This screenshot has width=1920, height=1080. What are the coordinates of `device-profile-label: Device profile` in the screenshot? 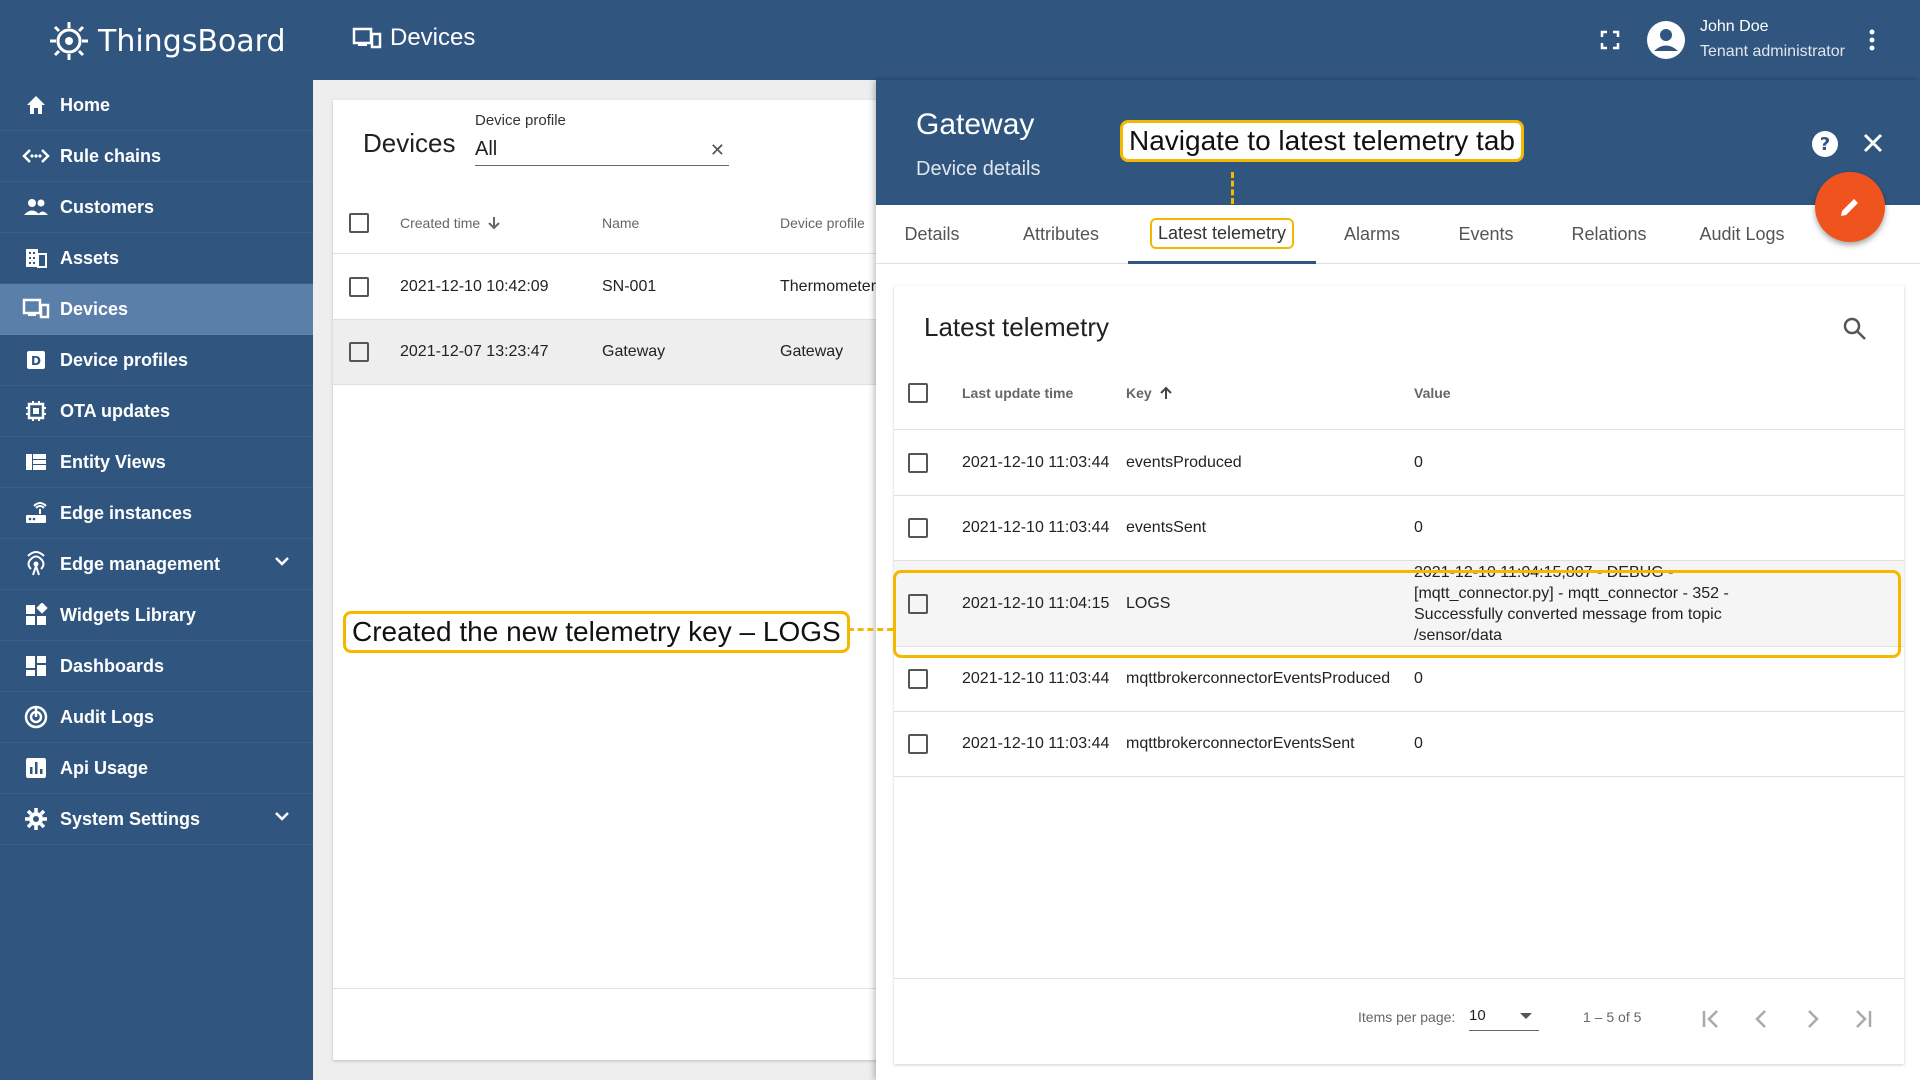 It's located at (520, 120).